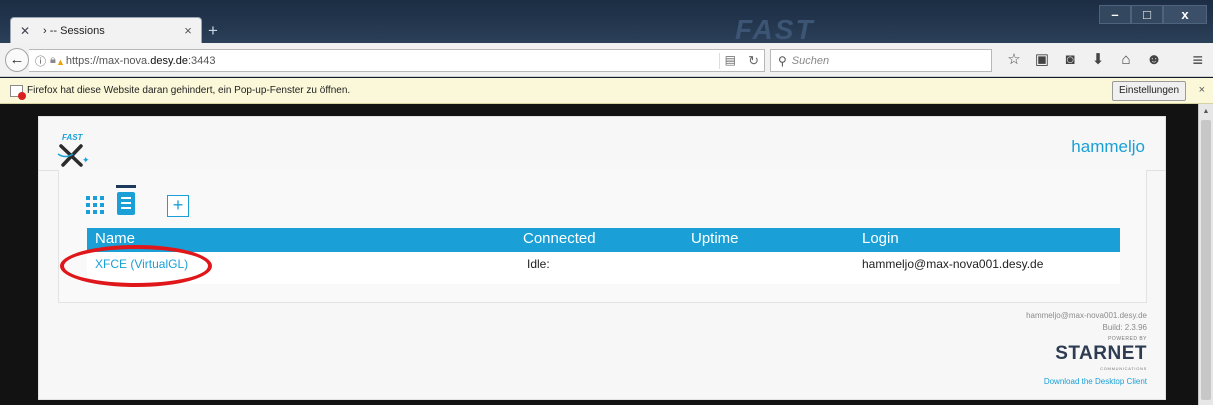 The image size is (1213, 405). What do you see at coordinates (1014, 60) in the screenshot?
I see `bookmark-star-icon: ☆` at bounding box center [1014, 60].